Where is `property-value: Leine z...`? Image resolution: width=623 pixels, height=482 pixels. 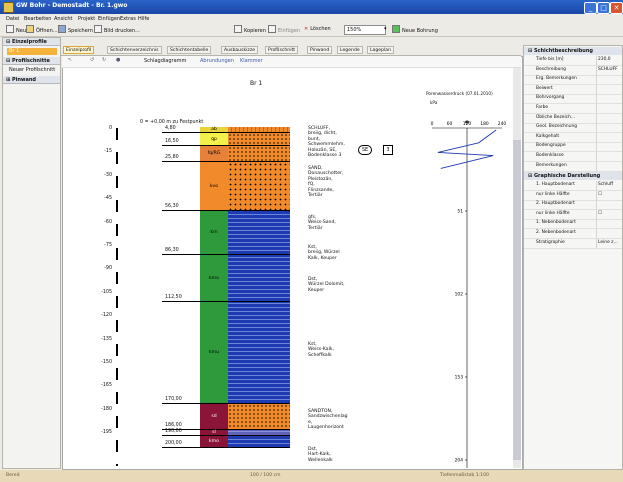
property-value: Leine z... is located at coordinates (608, 242).